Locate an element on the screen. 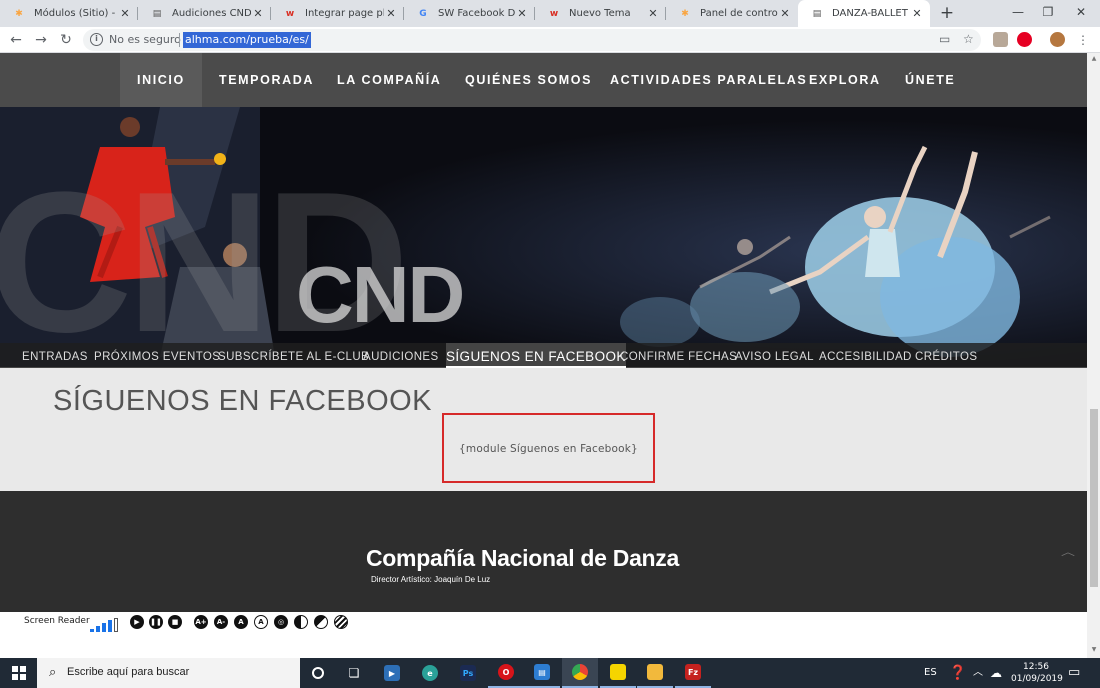 The width and height of the screenshot is (1100, 688). company-name: Compañía Nacional de Danza is located at coordinates (522, 558).